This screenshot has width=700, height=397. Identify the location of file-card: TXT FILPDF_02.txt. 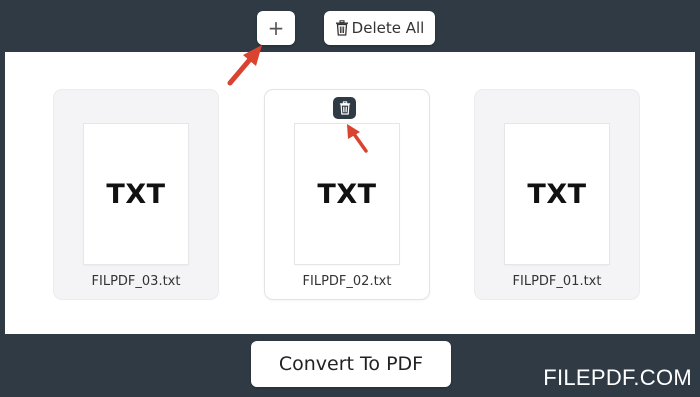
(347, 194).